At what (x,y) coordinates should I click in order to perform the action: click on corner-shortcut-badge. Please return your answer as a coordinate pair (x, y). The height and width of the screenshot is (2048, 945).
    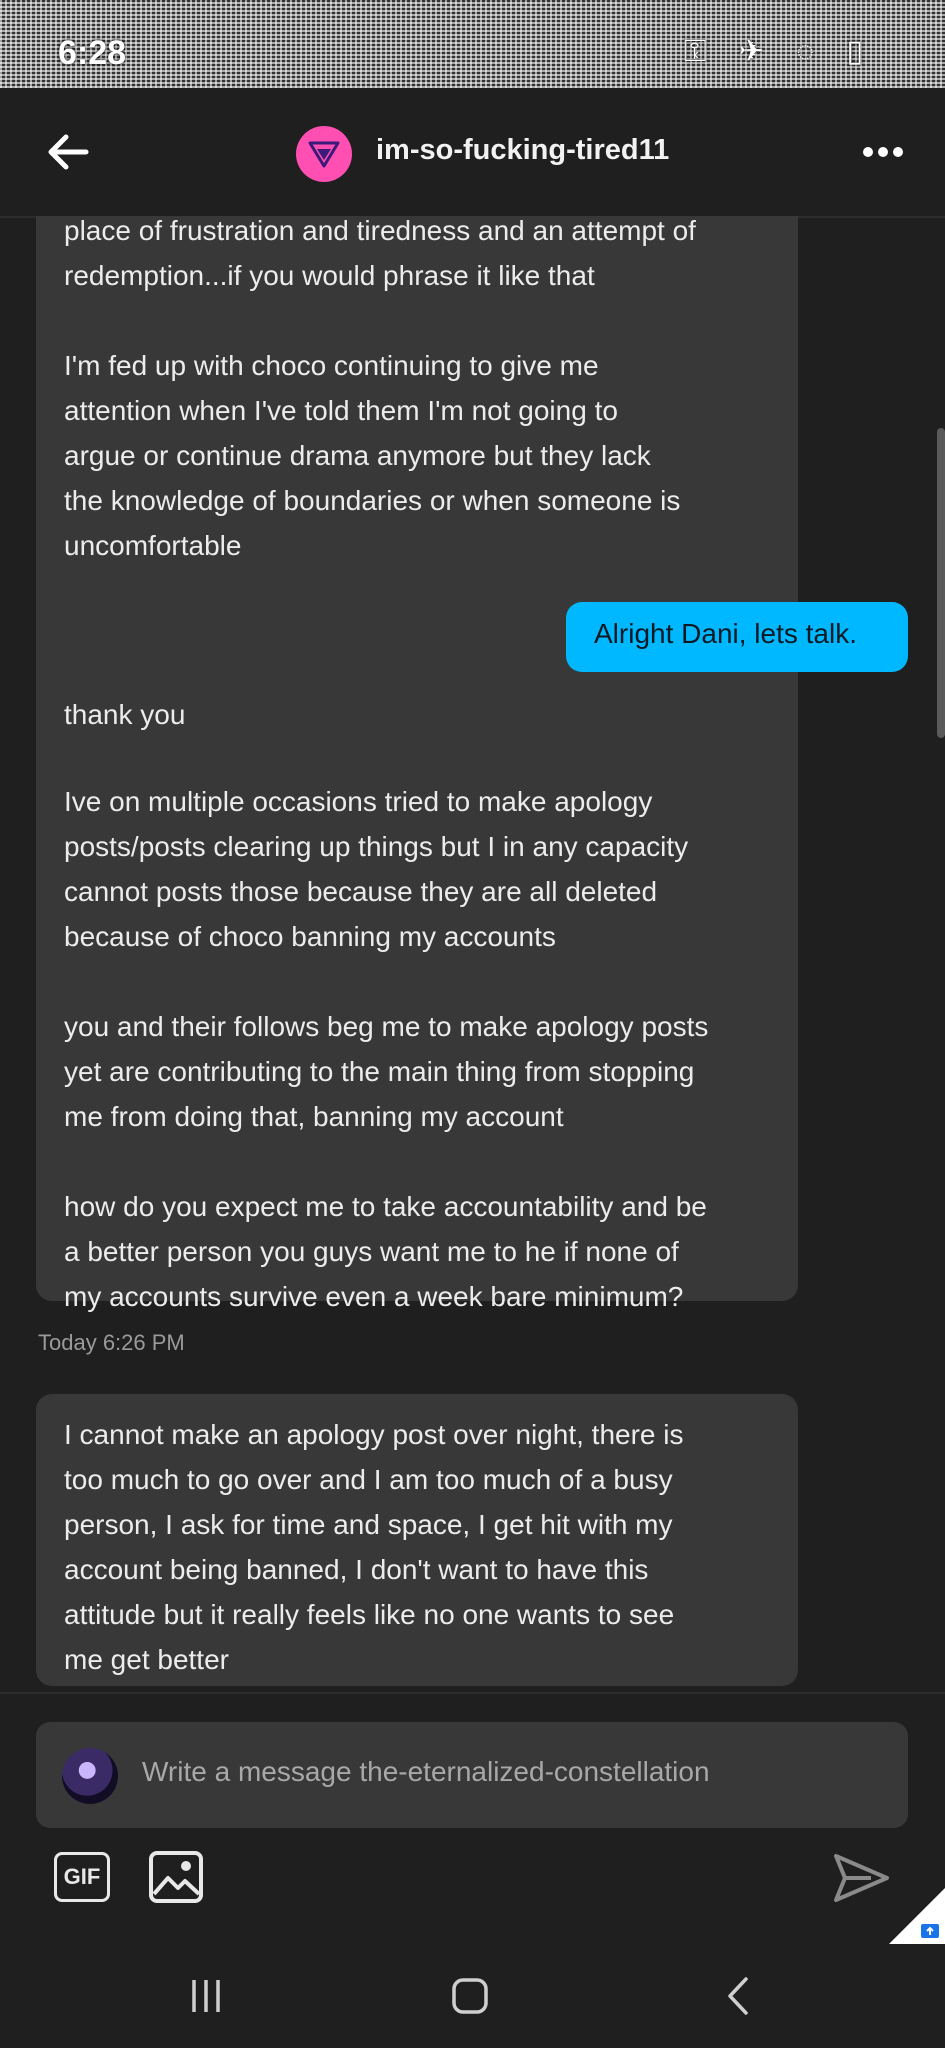
    Looking at the image, I should click on (917, 1916).